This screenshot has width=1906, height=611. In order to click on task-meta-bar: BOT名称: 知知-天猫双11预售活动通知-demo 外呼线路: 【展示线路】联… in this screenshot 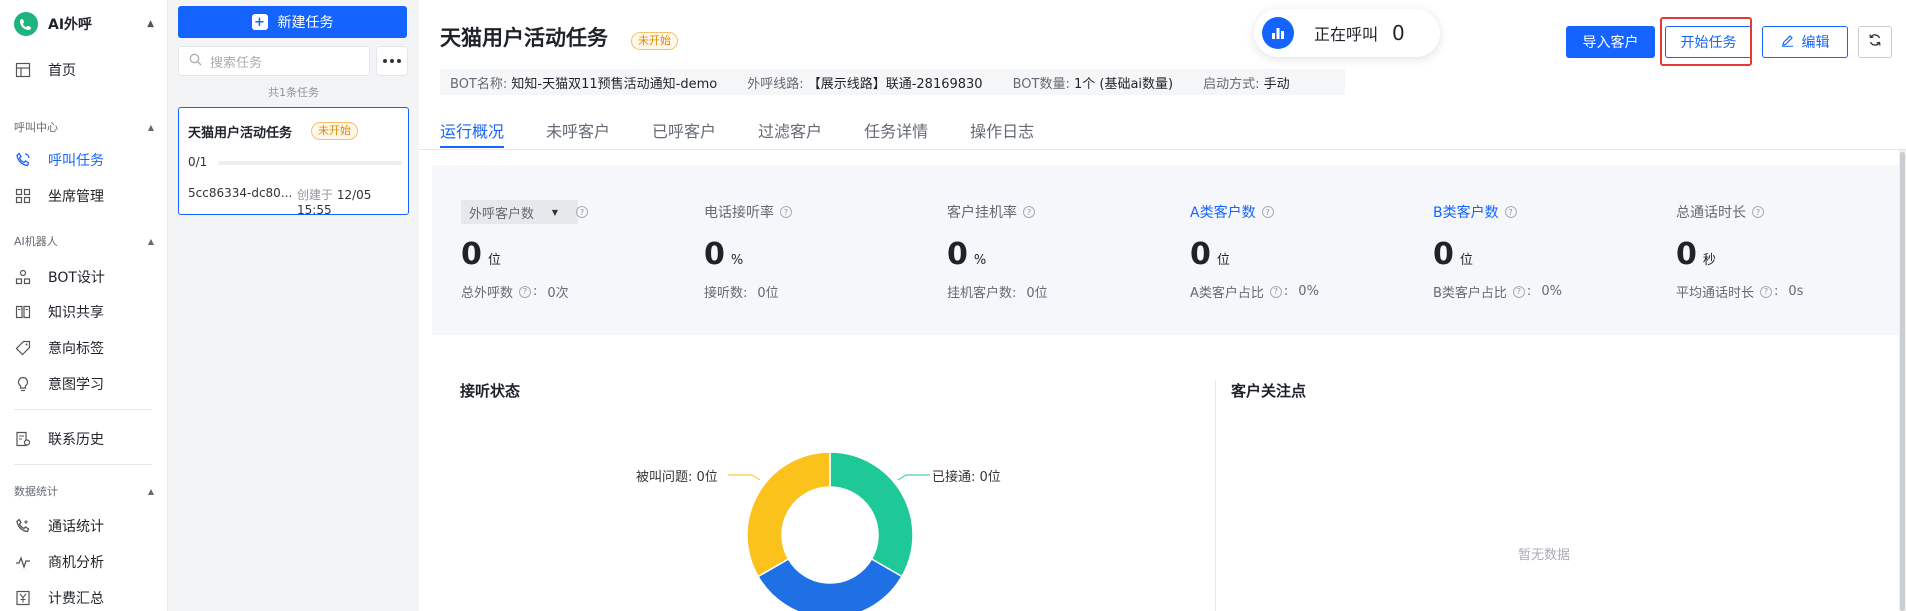, I will do `click(892, 82)`.